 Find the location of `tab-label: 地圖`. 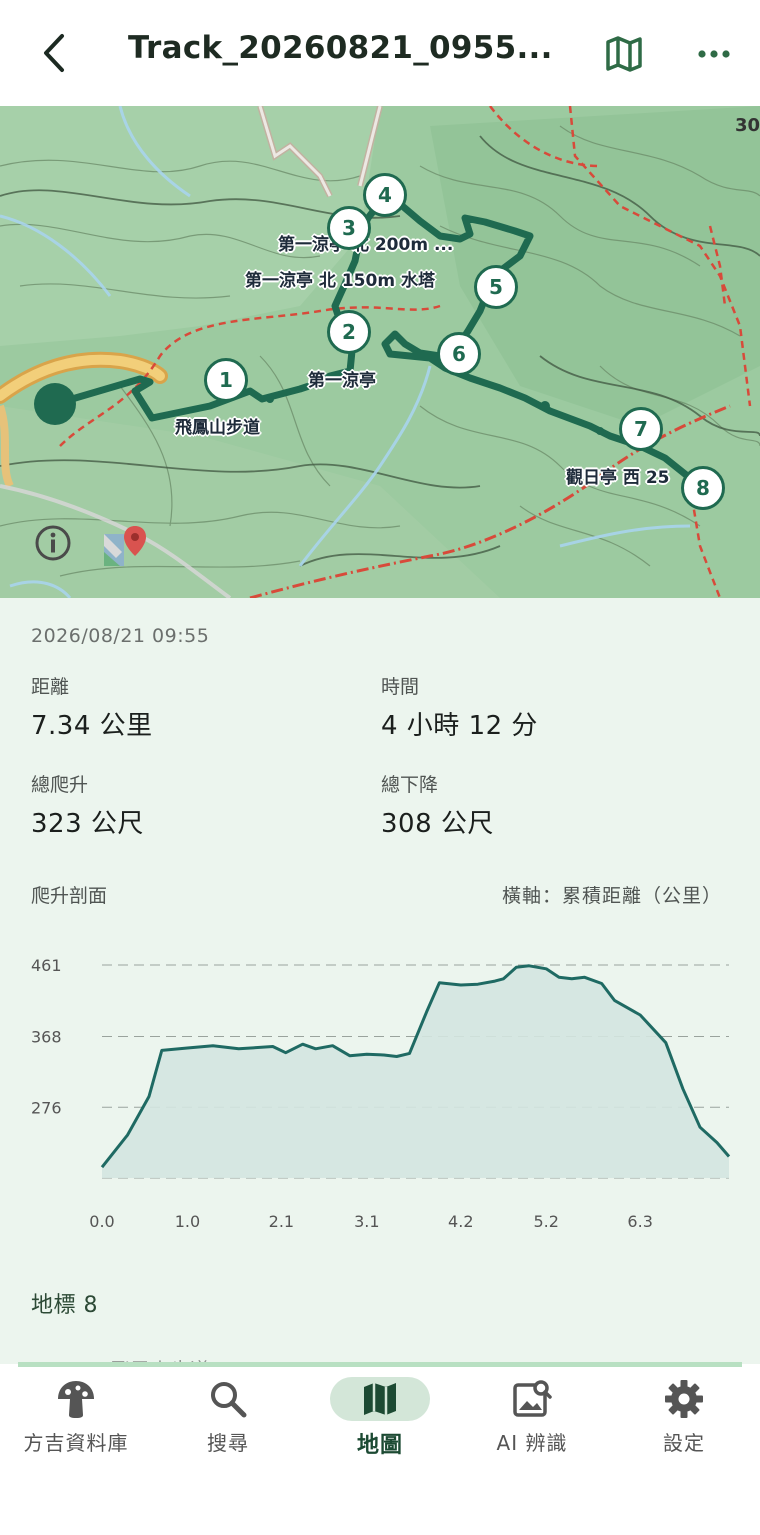

tab-label: 地圖 is located at coordinates (379, 1445).